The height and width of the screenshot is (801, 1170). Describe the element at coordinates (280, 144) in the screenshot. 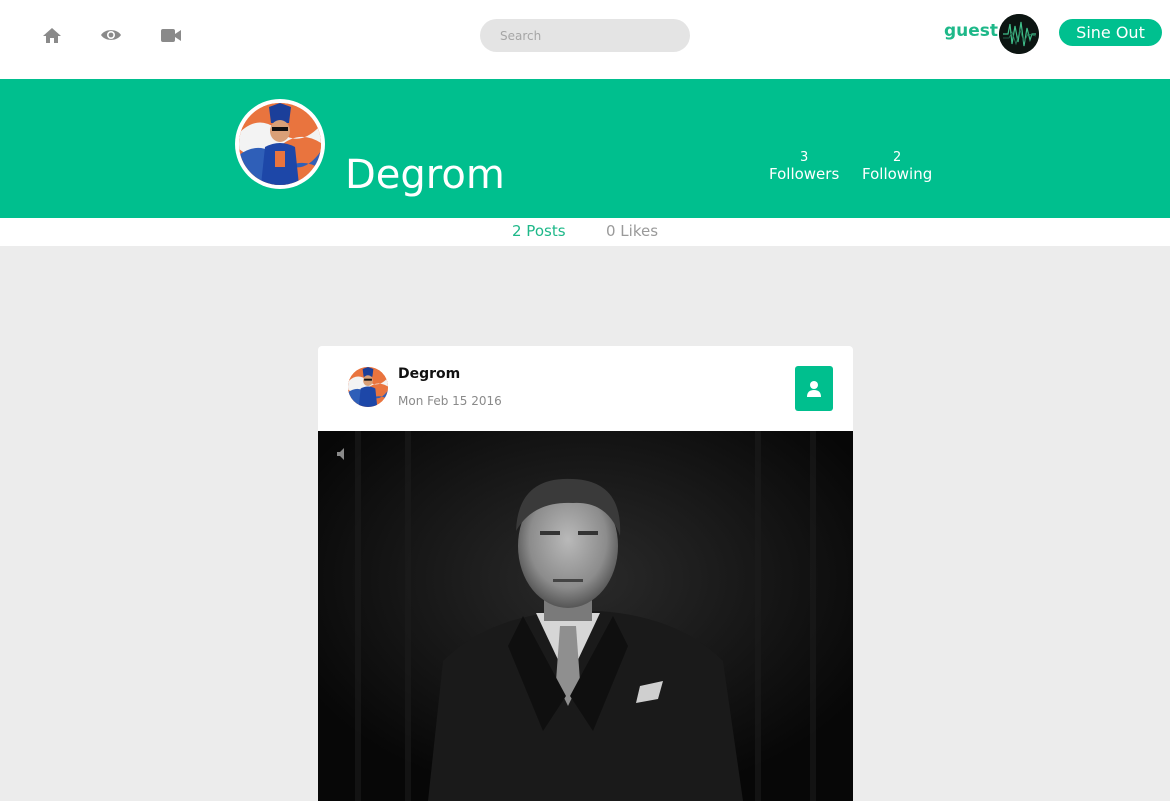

I see `profile-avatar` at that location.